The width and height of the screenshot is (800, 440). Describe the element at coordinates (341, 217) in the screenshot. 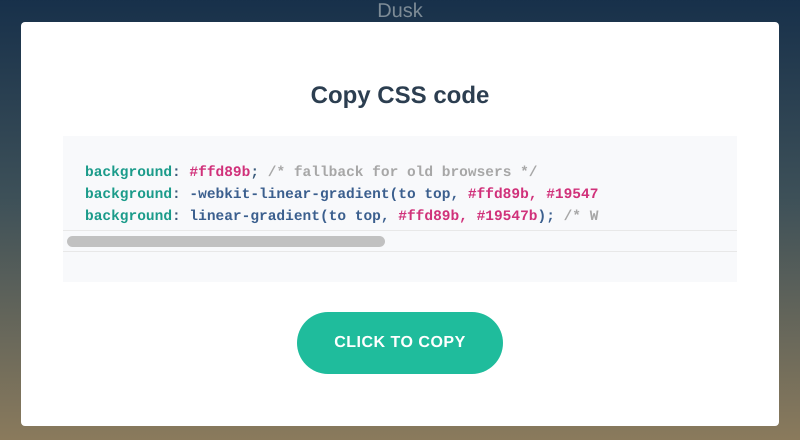

I see `code-line: background: linear-gradient(to top, #ffd89b, #19547b); /* W` at that location.